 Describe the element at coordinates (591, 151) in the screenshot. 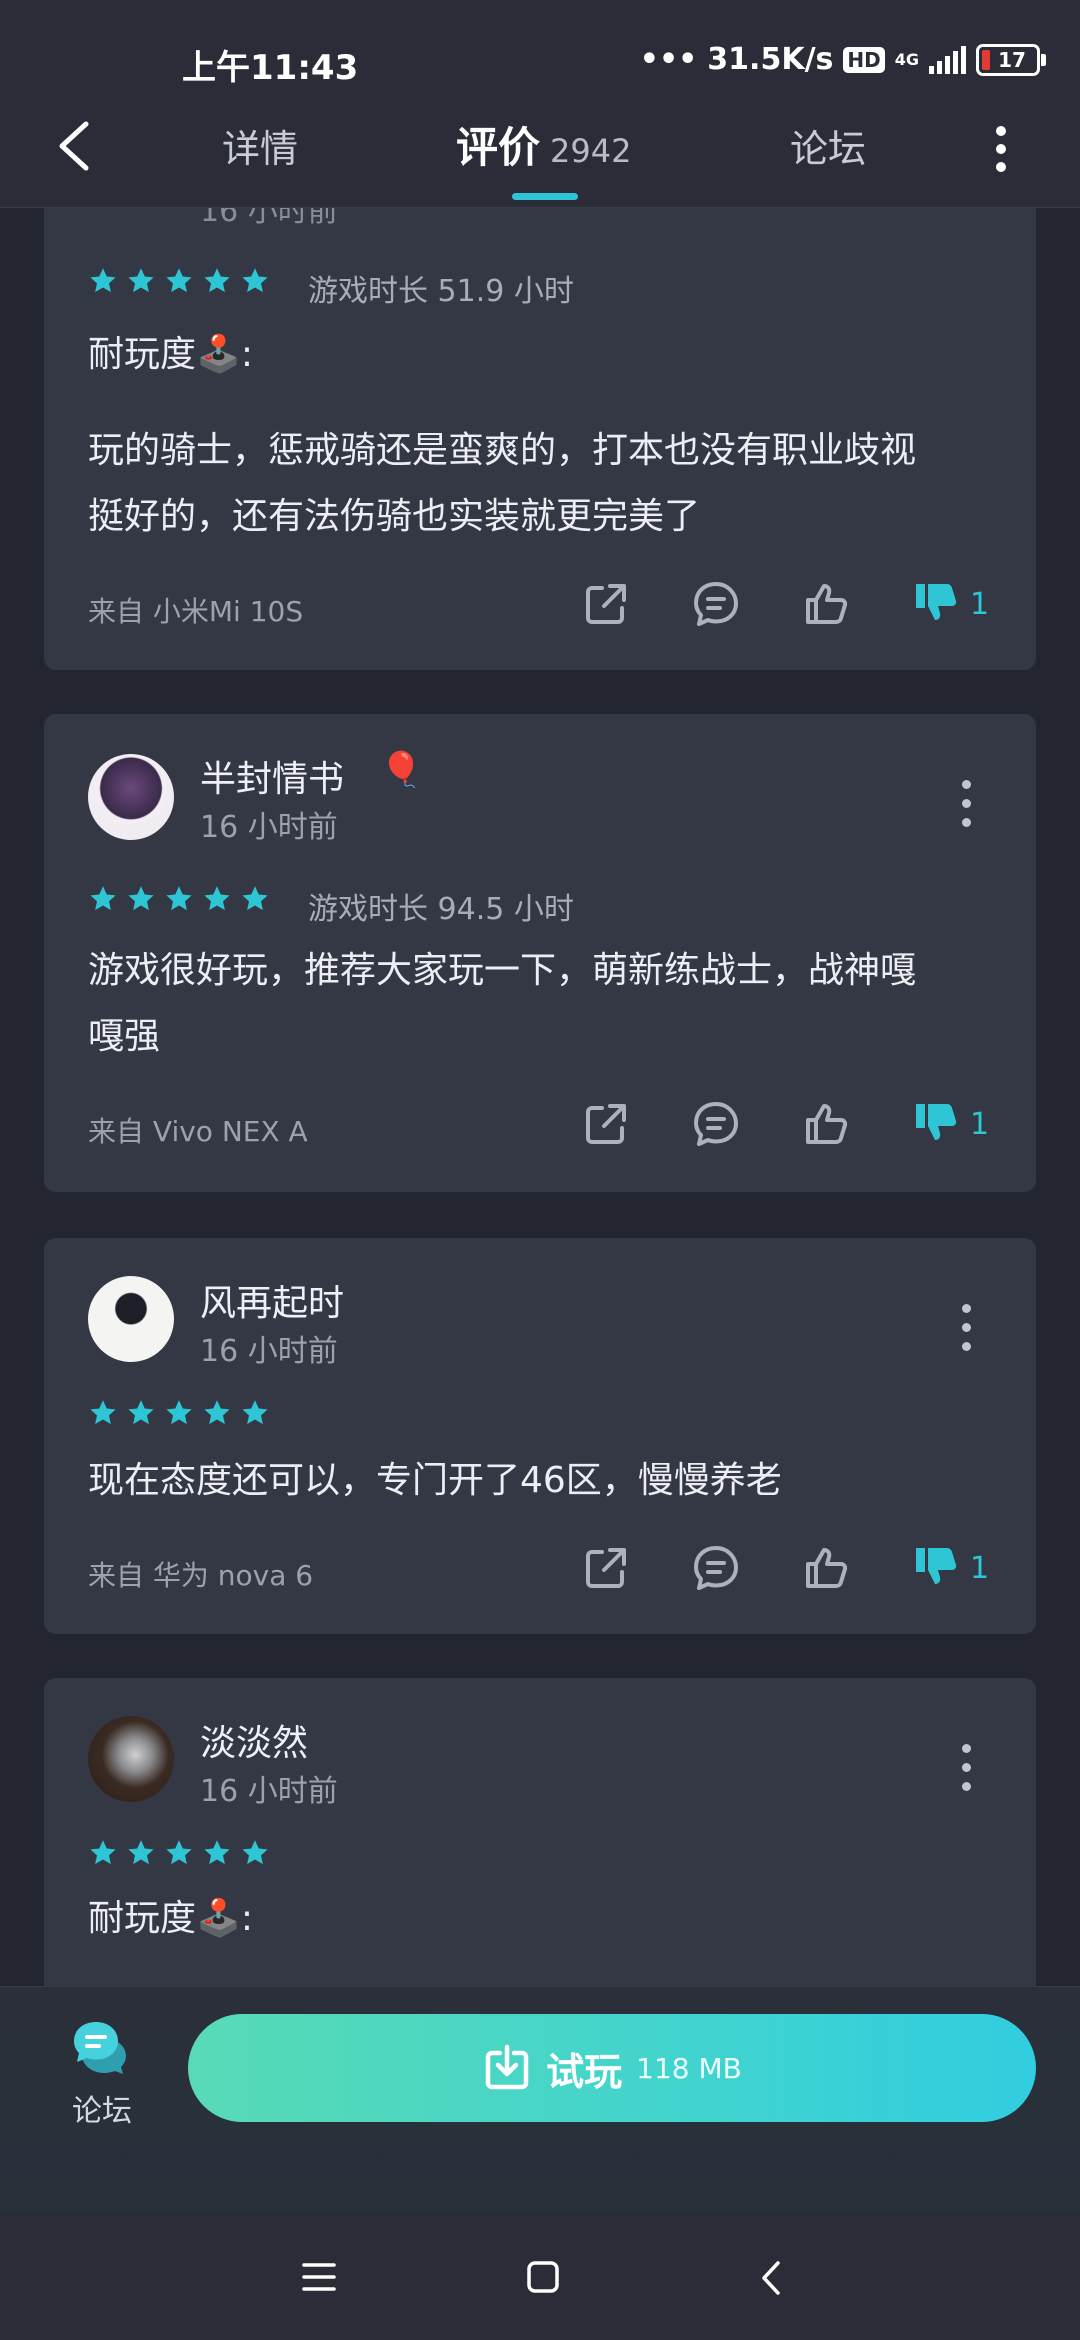

I see `review-count: 2942` at that location.